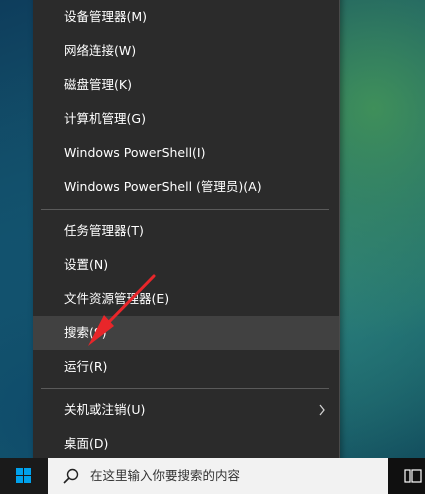 The width and height of the screenshot is (425, 498). What do you see at coordinates (106, 16) in the screenshot?
I see `menu-item-label: 设备管理器(M)` at bounding box center [106, 16].